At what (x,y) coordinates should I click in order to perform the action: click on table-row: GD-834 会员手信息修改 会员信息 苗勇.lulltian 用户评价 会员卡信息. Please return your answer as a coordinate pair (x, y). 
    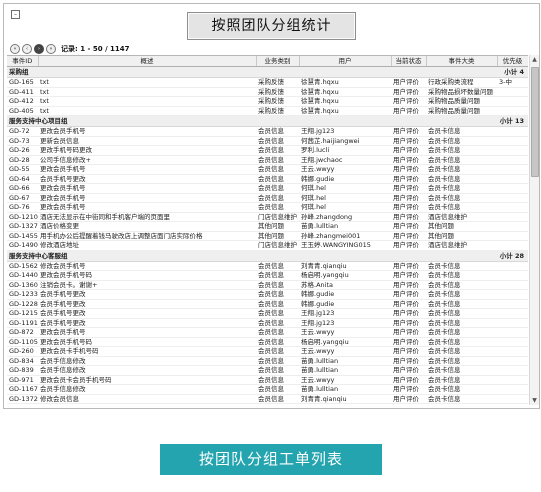
    Looking at the image, I should click on (267, 361).